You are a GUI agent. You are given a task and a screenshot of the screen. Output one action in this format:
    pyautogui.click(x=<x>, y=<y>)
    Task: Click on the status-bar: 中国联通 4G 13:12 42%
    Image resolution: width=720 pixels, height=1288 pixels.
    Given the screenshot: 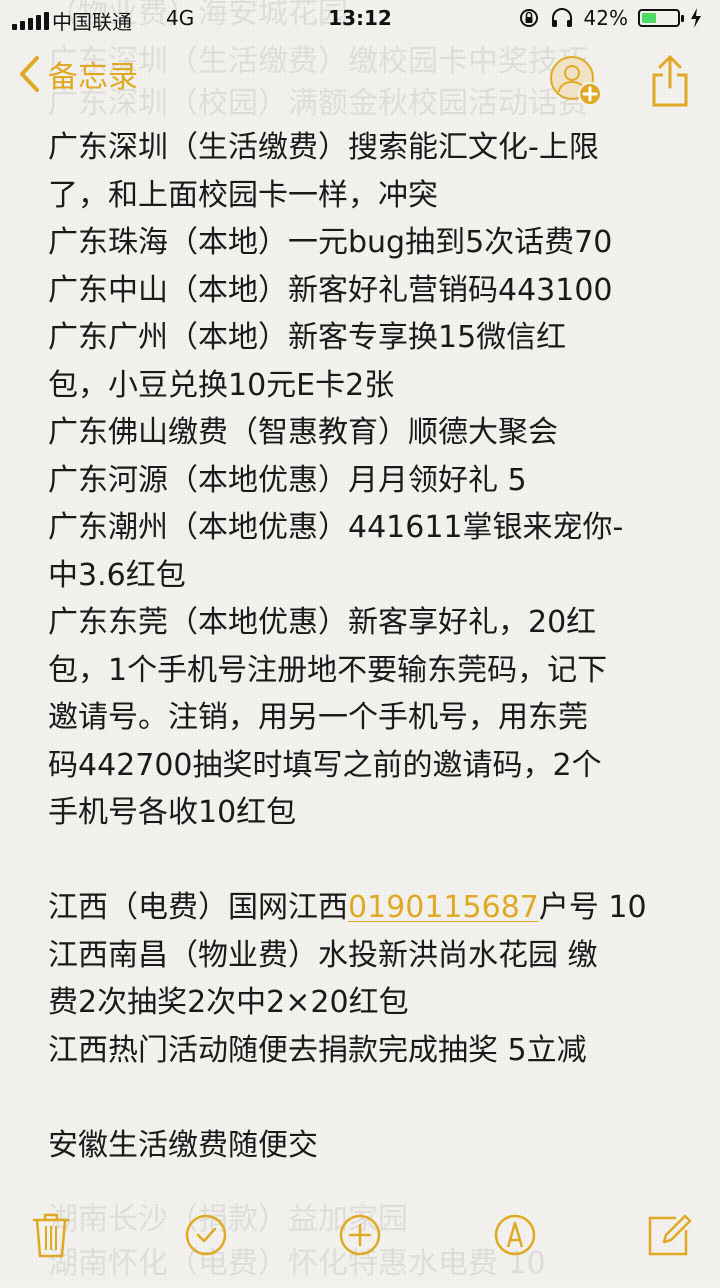 What is the action you would take?
    pyautogui.click(x=360, y=20)
    